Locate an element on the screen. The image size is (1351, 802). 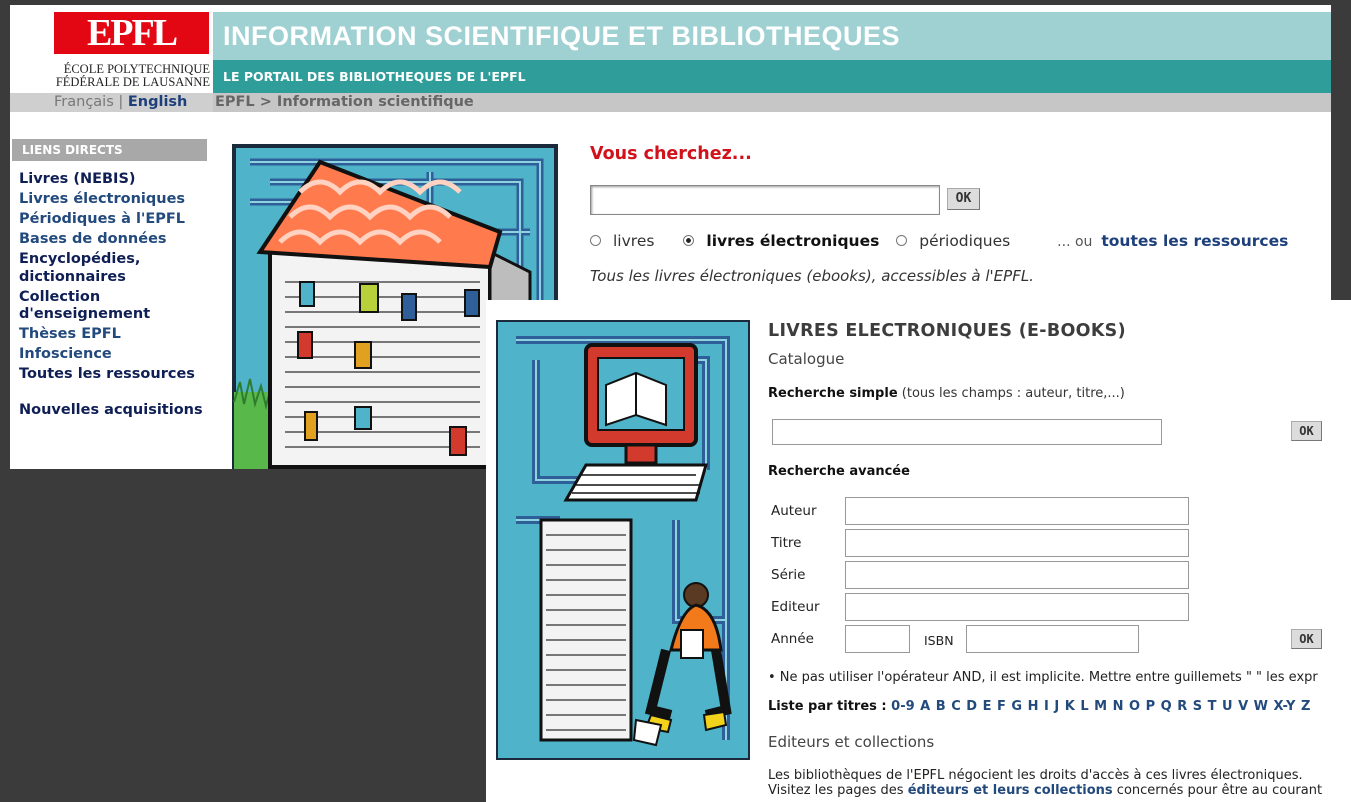
search-input is located at coordinates (765, 200).